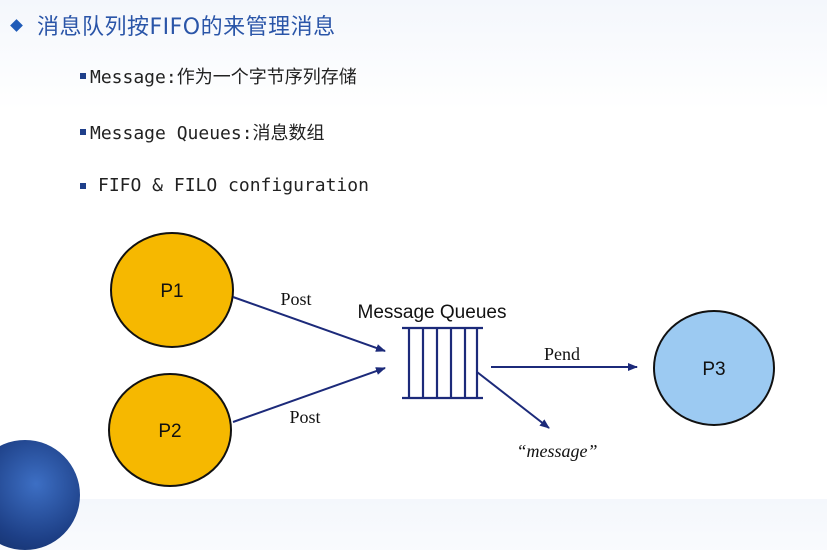 The height and width of the screenshot is (550, 827). I want to click on p2-label: P2, so click(169, 431).